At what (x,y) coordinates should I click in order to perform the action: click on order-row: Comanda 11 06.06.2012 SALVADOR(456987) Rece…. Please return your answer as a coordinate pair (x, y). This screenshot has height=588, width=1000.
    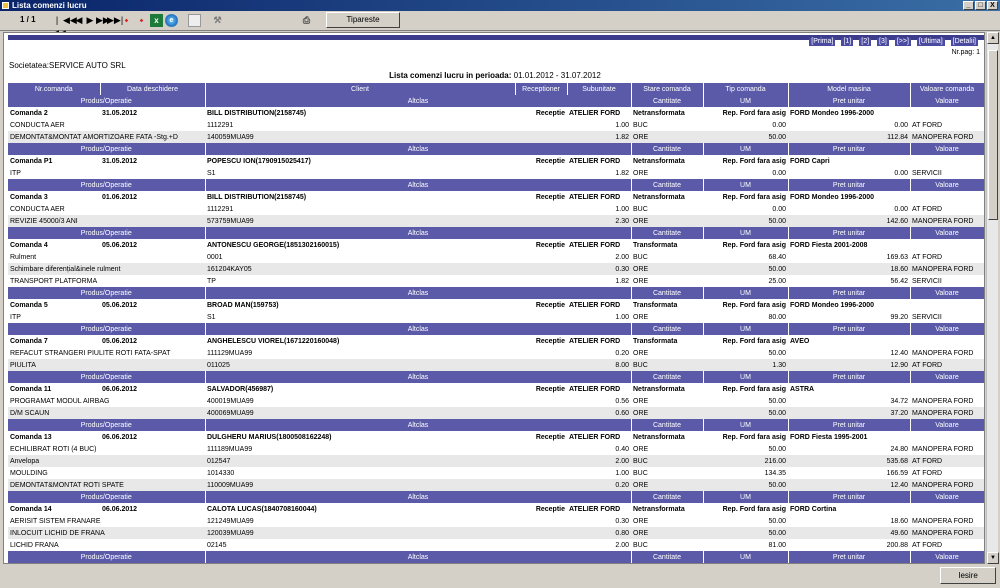
    Looking at the image, I should click on (496, 389).